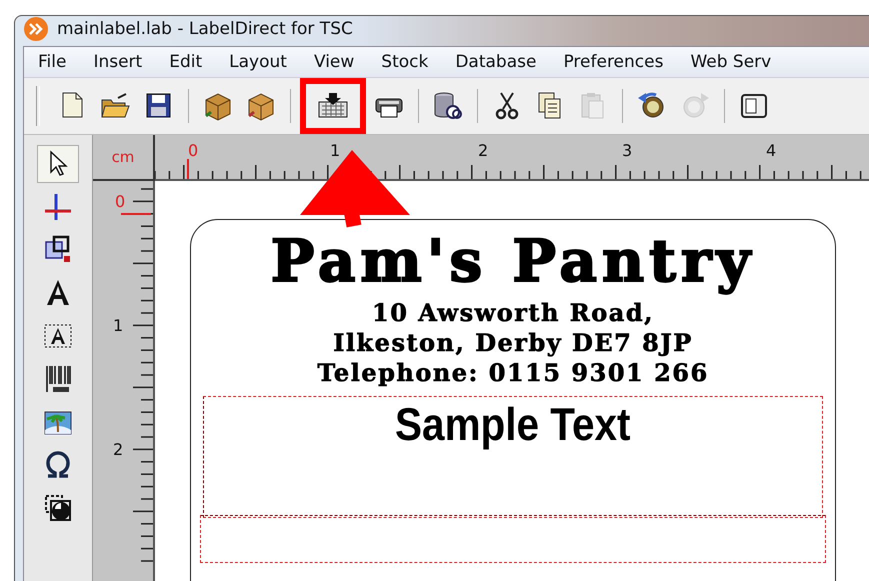 The height and width of the screenshot is (581, 869). Describe the element at coordinates (730, 62) in the screenshot. I see `menu-item: Web Serv` at that location.